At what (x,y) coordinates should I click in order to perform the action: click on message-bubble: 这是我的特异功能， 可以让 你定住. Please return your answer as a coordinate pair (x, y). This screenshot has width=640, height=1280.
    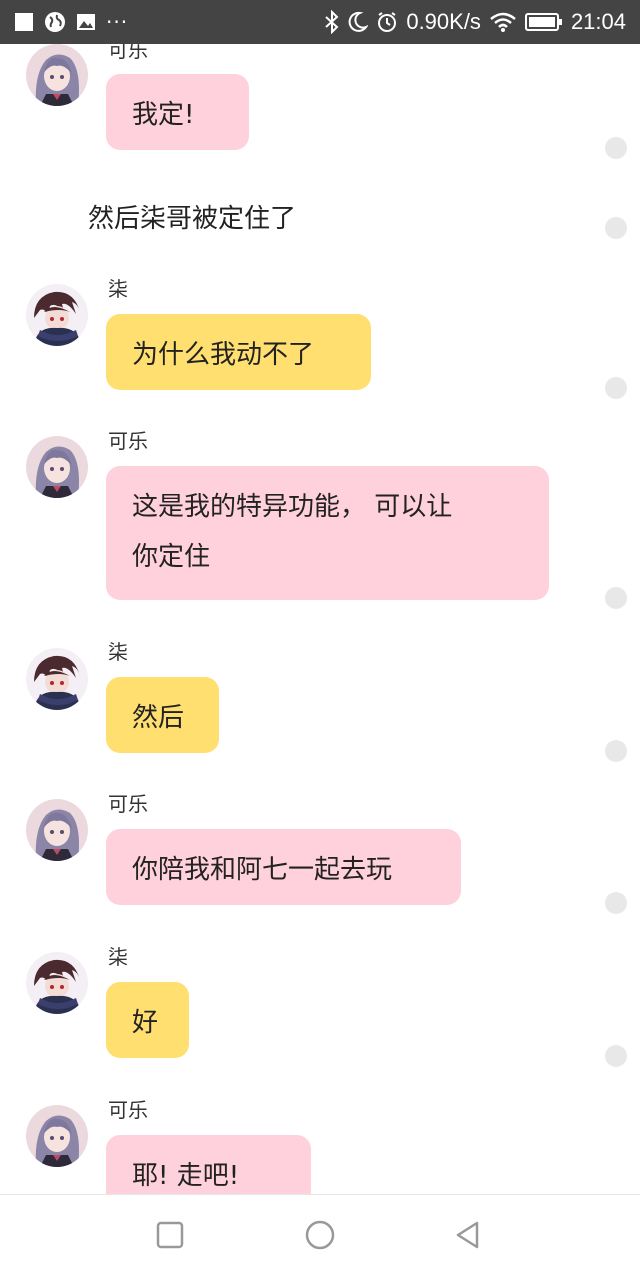
    Looking at the image, I should click on (327, 533).